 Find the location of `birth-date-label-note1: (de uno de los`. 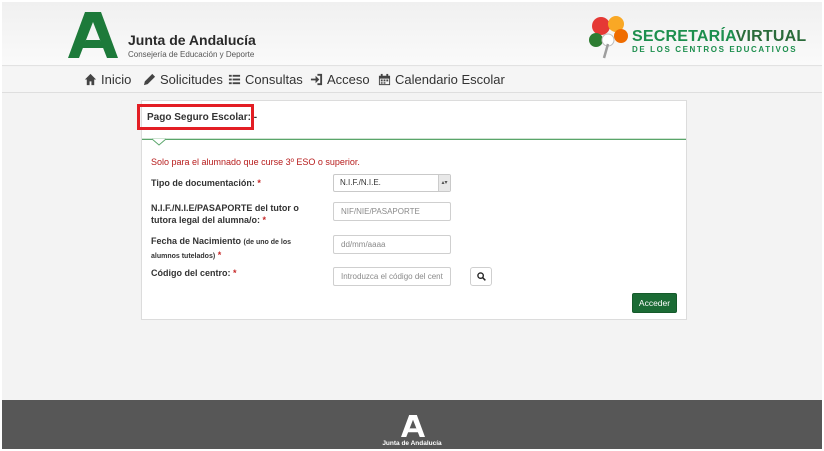

birth-date-label-note1: (de uno de los is located at coordinates (267, 242).